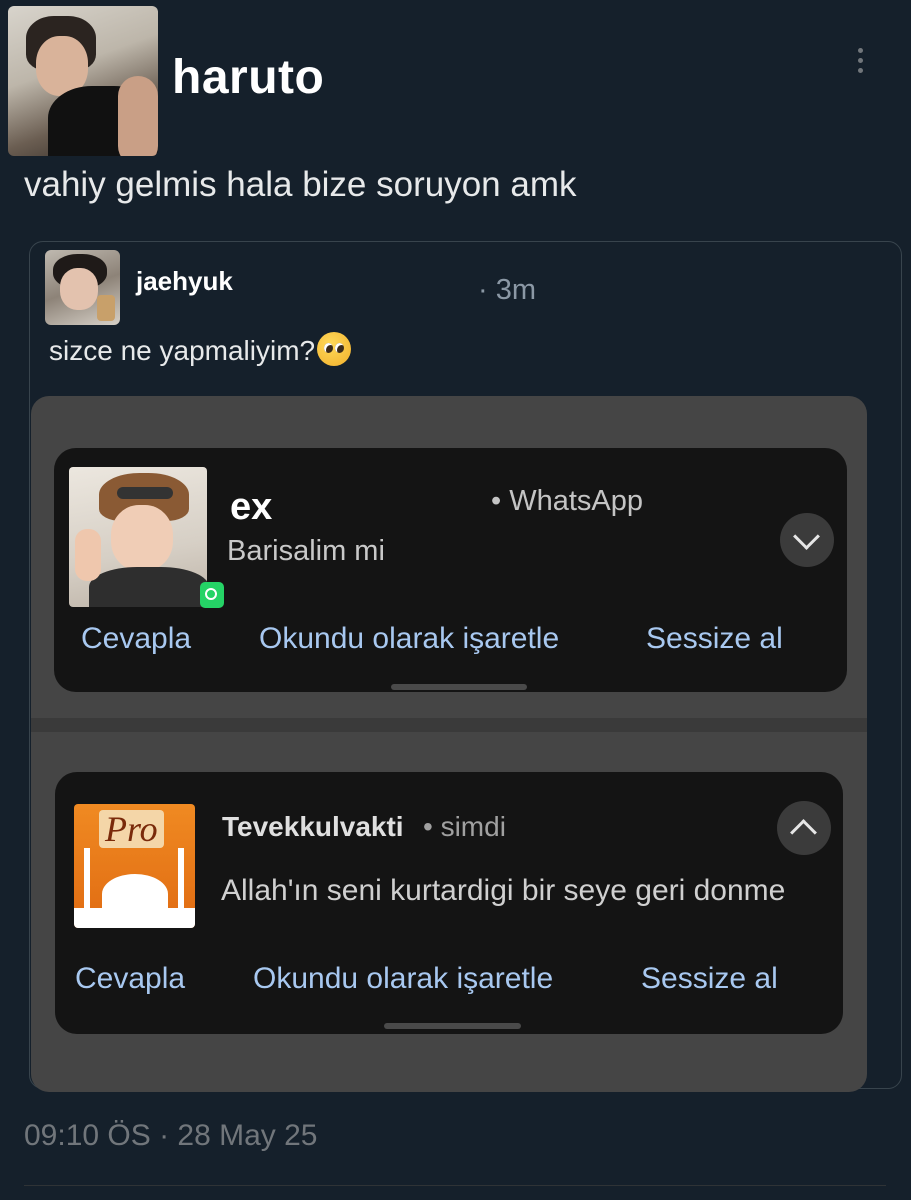 The width and height of the screenshot is (911, 1200). I want to click on notification-time: • simdi, so click(464, 826).